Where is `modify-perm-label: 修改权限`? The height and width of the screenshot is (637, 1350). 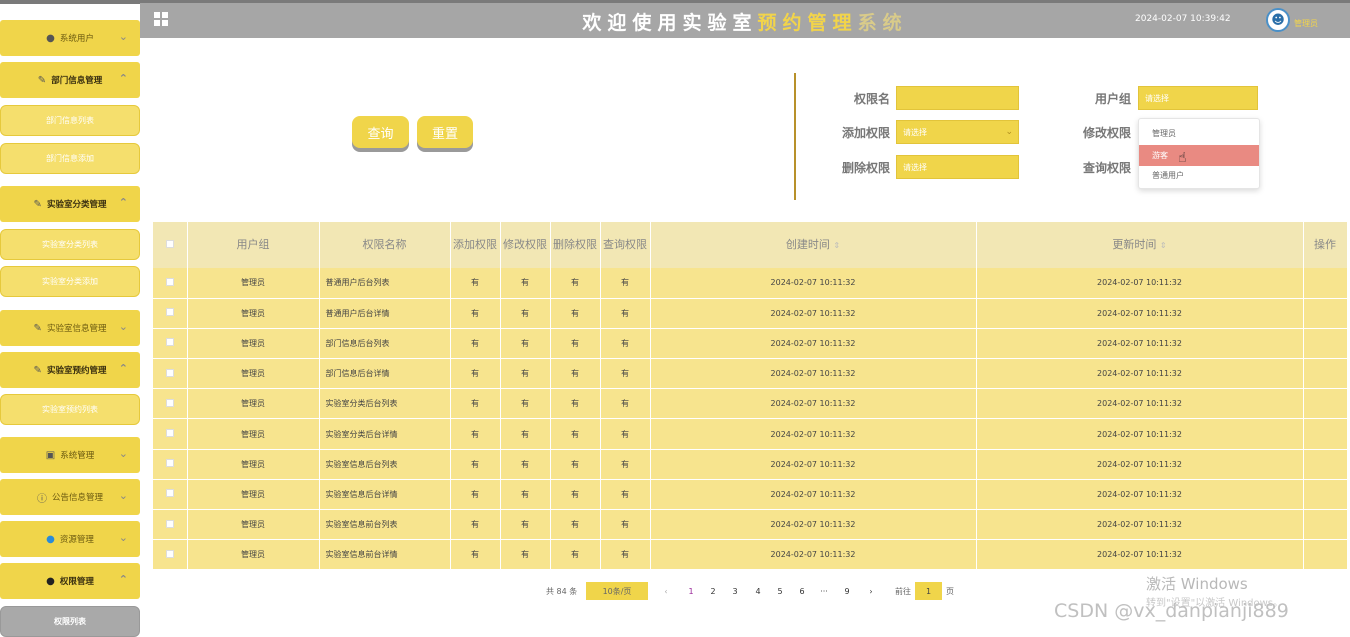 modify-perm-label: 修改权限 is located at coordinates (1106, 133).